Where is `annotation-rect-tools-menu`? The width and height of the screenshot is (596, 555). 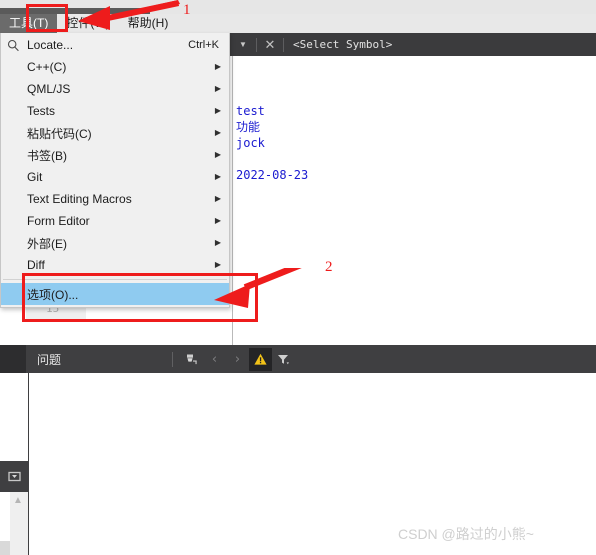 annotation-rect-tools-menu is located at coordinates (47, 18).